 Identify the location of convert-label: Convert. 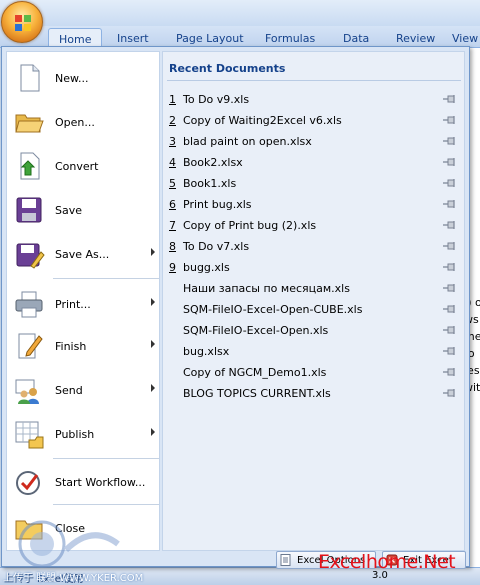
(77, 166).